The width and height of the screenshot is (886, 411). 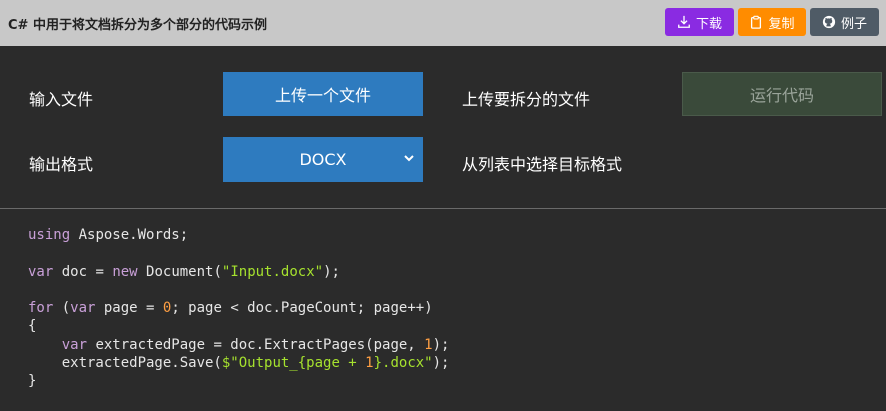 What do you see at coordinates (83, 271) in the screenshot?
I see `code-text: doc =` at bounding box center [83, 271].